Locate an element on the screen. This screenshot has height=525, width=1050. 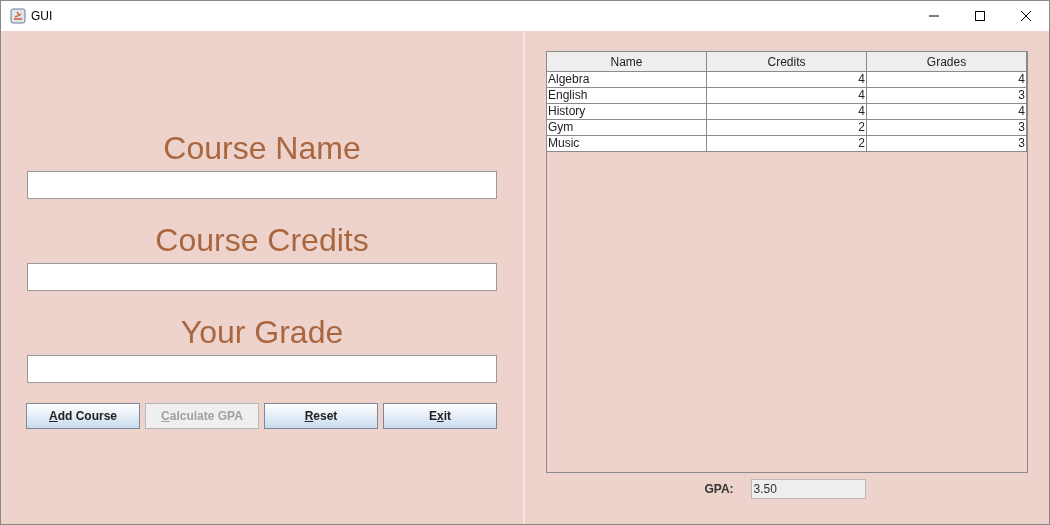
action-button: Exit is located at coordinates (440, 416).